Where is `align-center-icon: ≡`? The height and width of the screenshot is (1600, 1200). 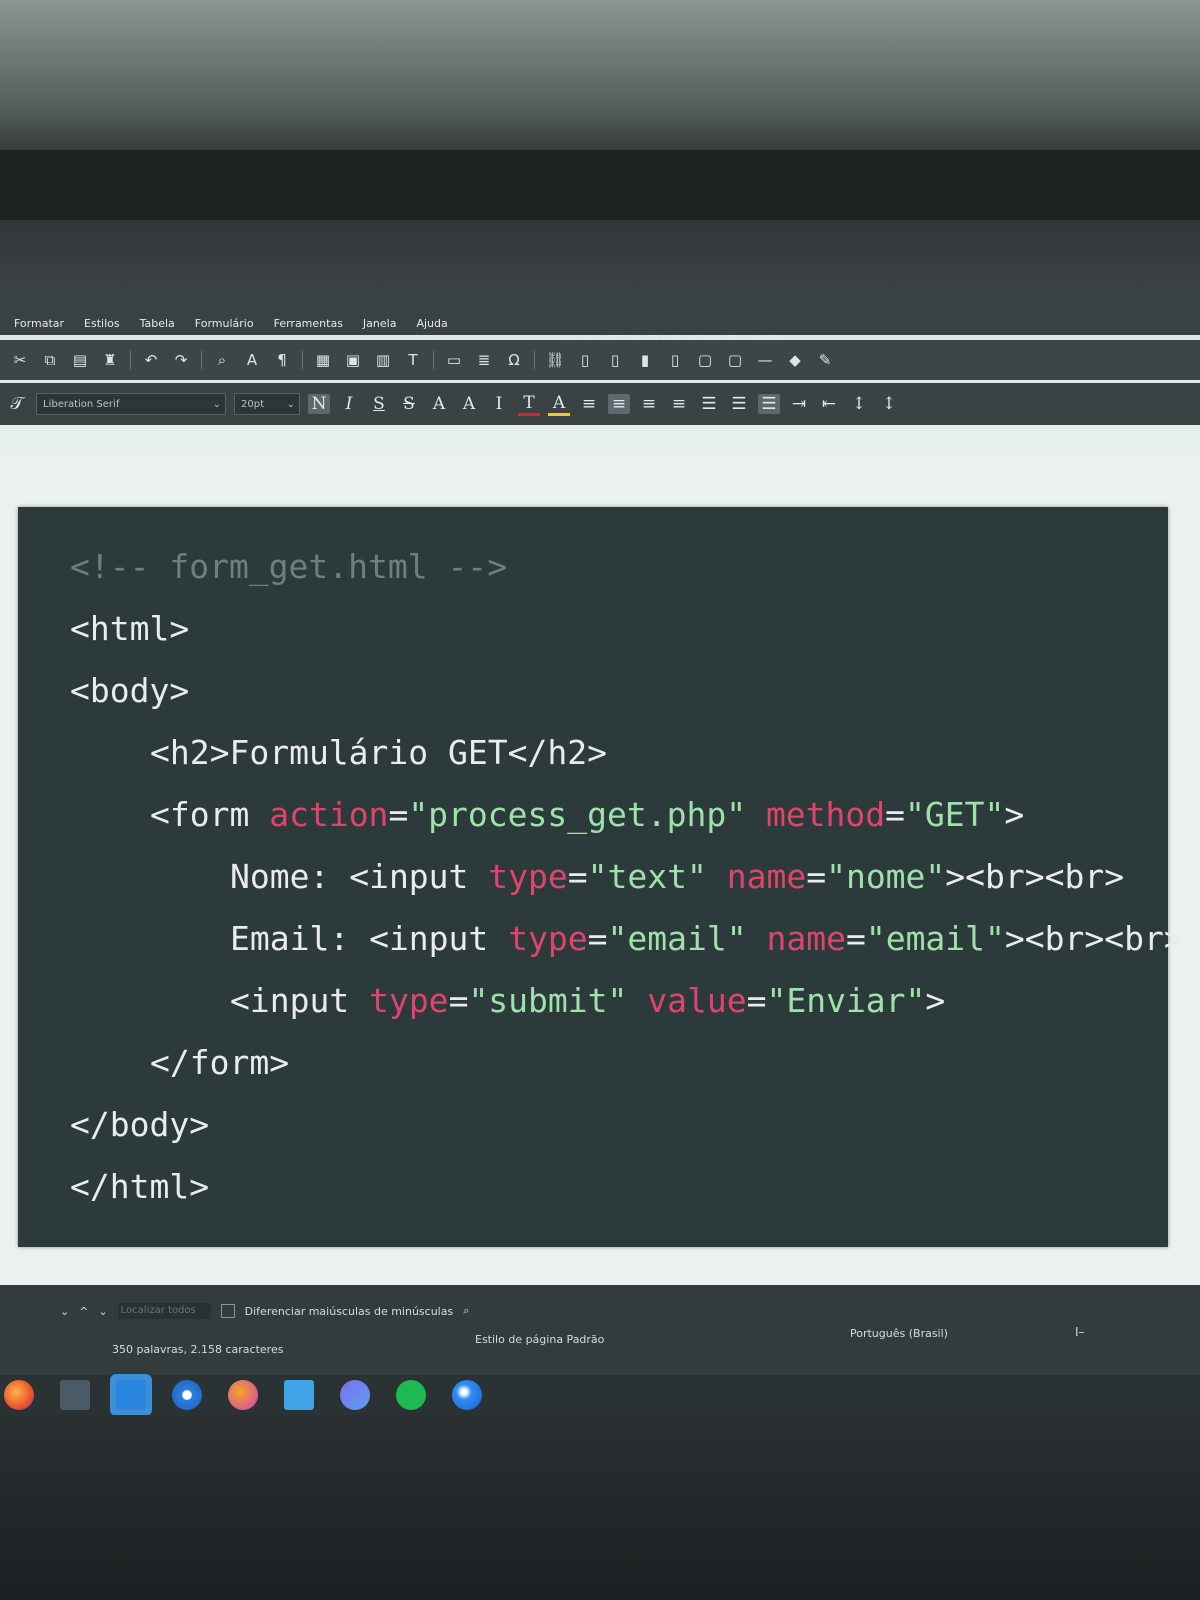
align-center-icon: ≡ is located at coordinates (619, 404).